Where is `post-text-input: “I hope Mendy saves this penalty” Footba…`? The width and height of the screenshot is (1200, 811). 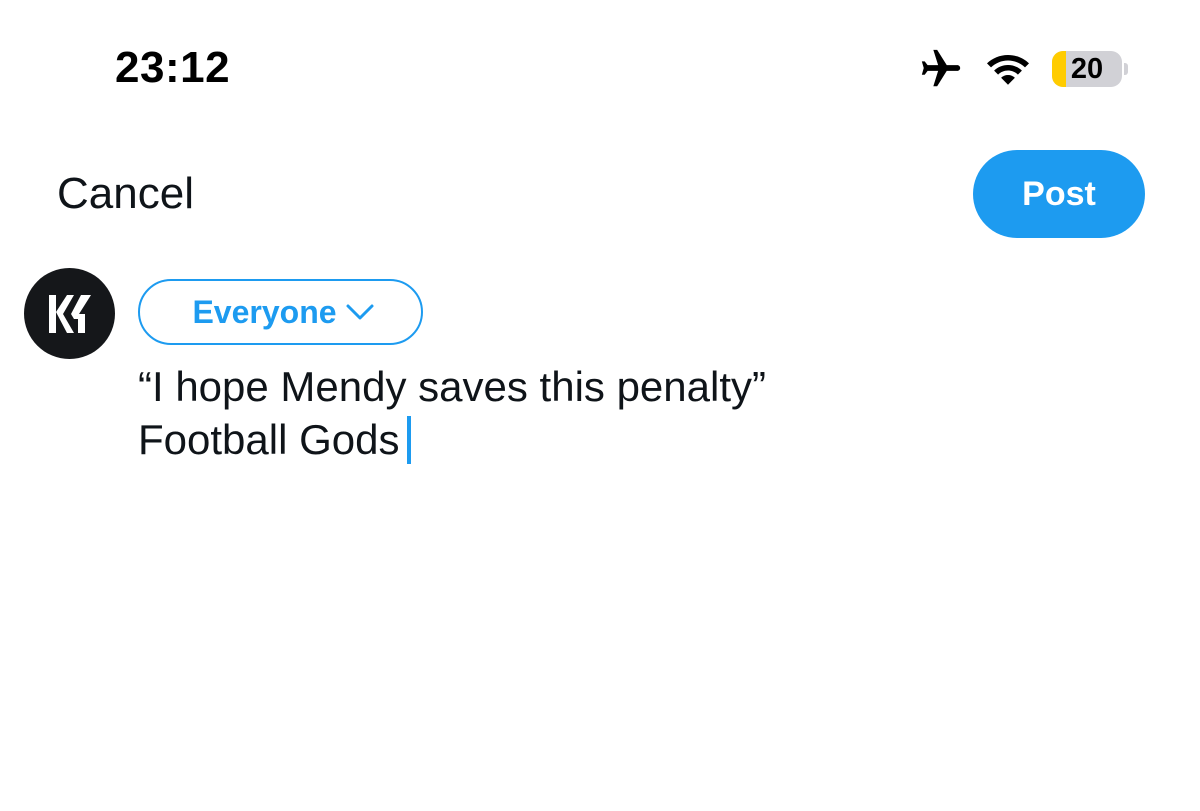
post-text-input: “I hope Mendy saves this penalty” Footba… is located at coordinates (618, 413).